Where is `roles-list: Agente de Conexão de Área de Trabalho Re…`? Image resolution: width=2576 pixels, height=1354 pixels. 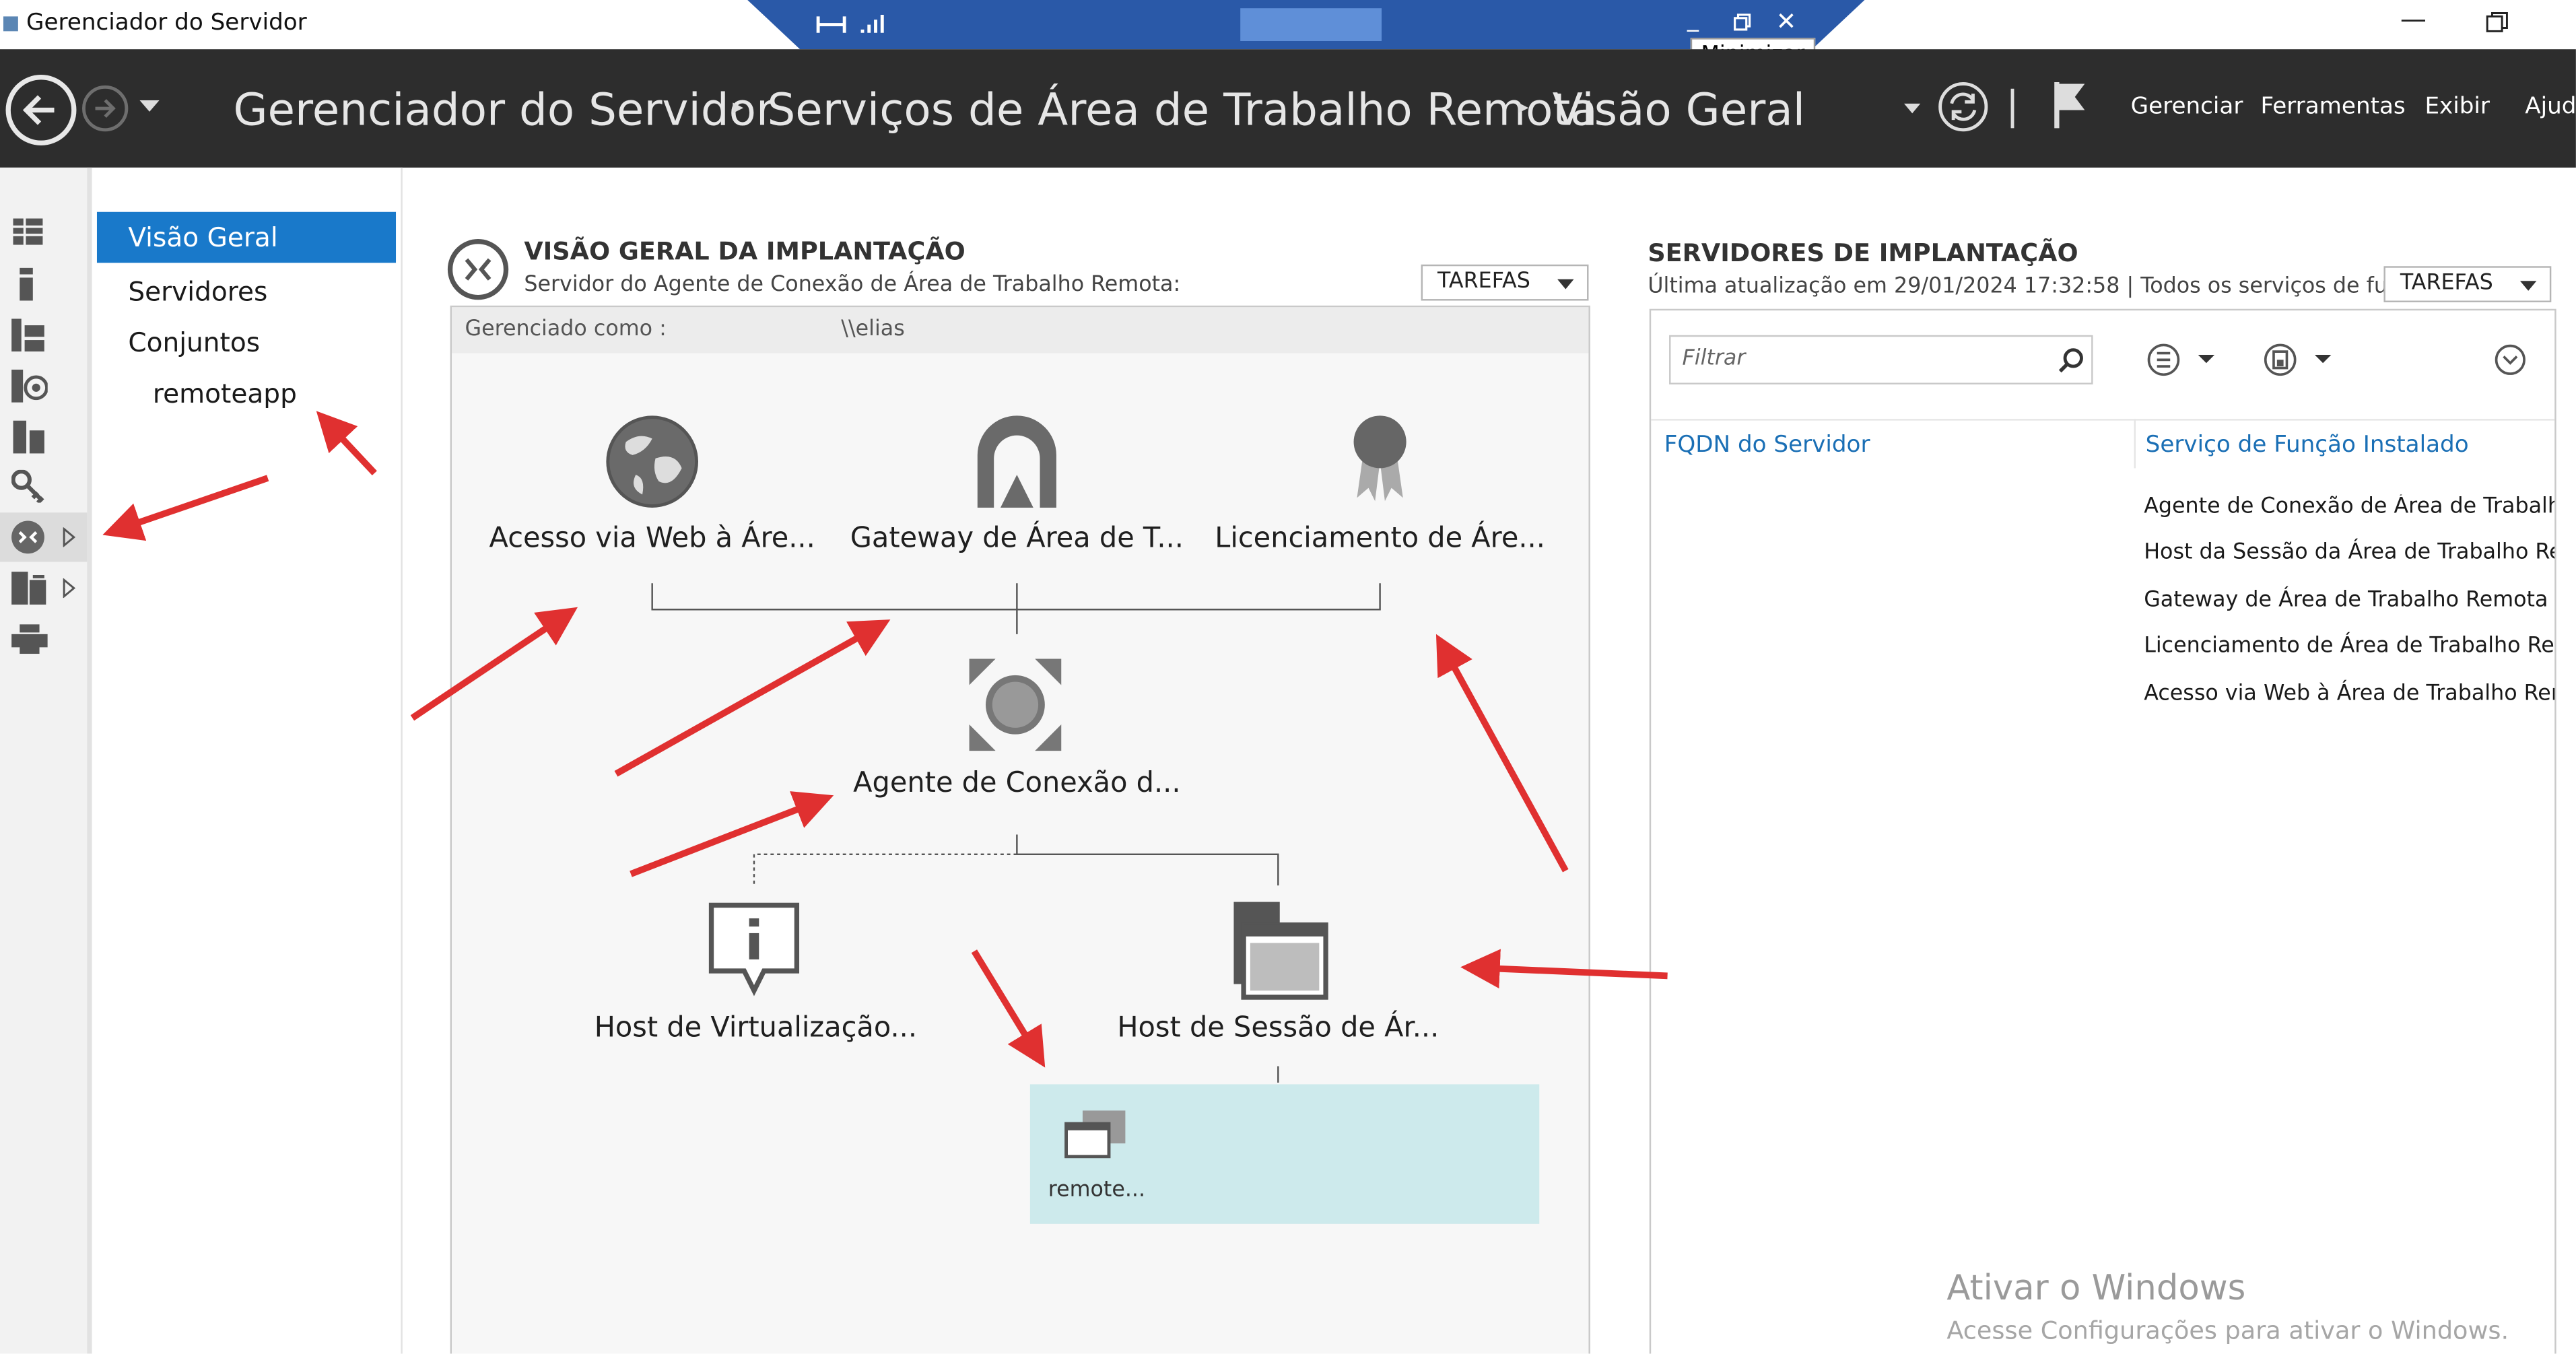
roles-list: Agente de Conexão de Área de Trabalho Re… is located at coordinates (2349, 614).